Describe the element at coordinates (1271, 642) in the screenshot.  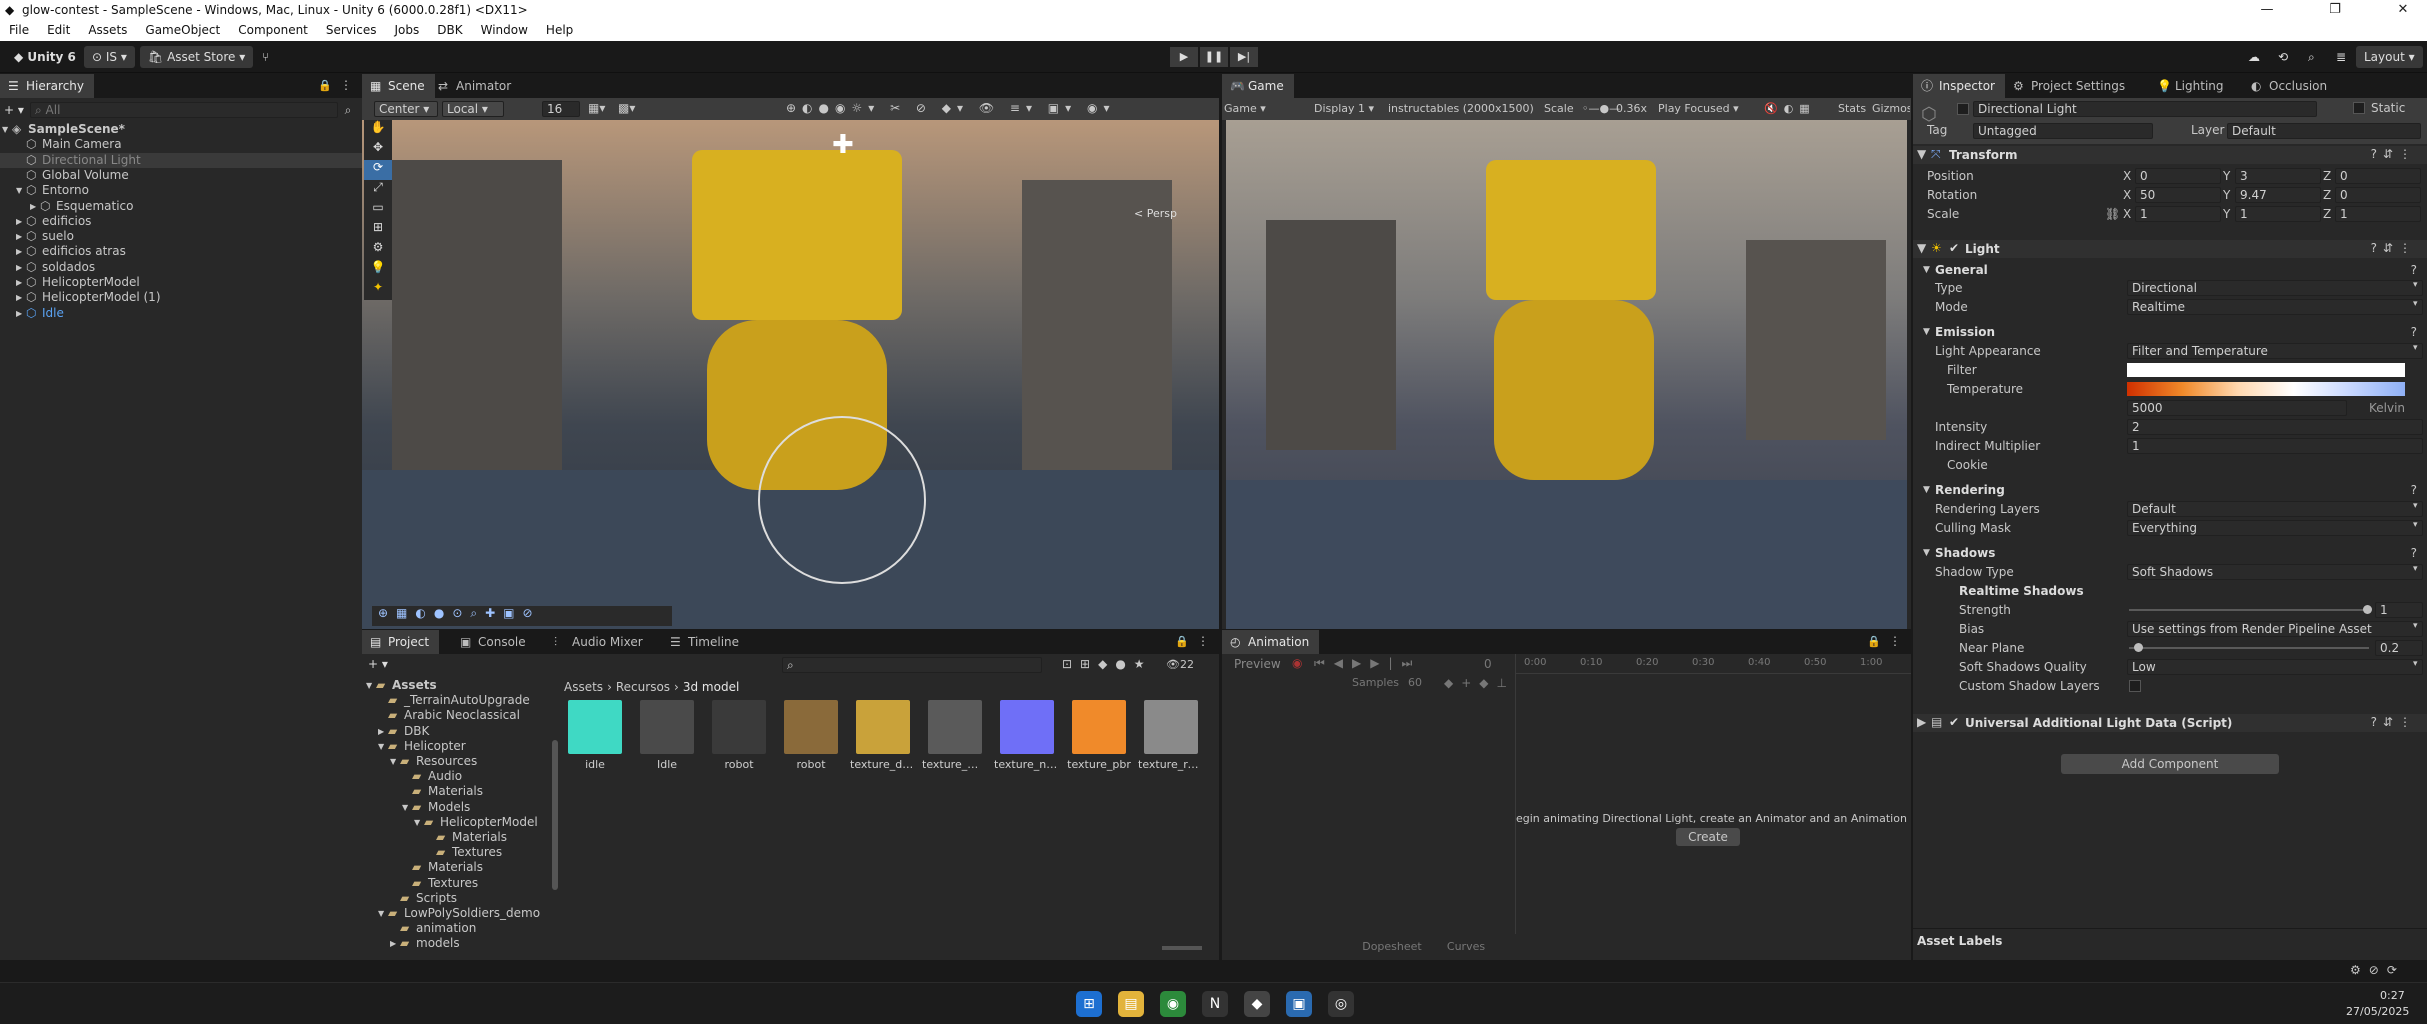
I see `tab-animation: ◴ Animation` at that location.